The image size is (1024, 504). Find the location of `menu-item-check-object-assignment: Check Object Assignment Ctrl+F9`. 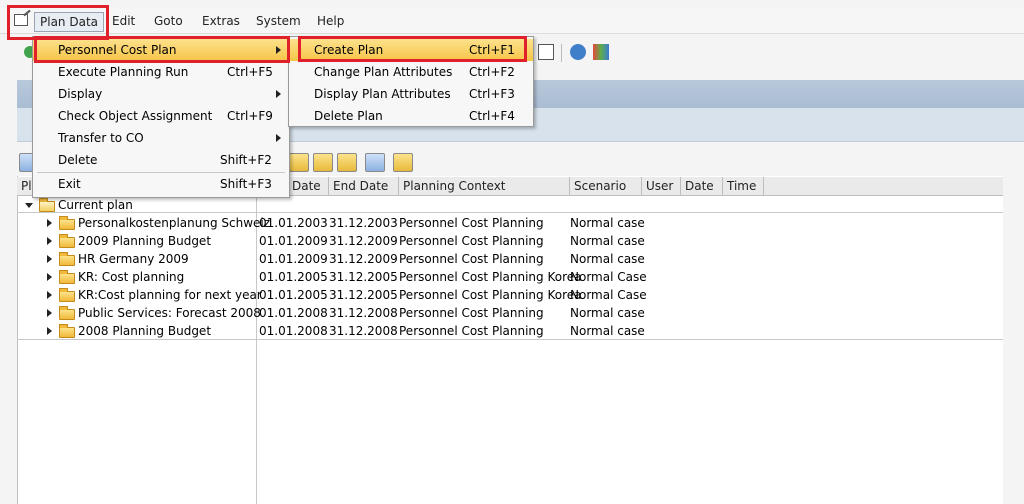

menu-item-check-object-assignment: Check Object Assignment Ctrl+F9 is located at coordinates (161, 116).